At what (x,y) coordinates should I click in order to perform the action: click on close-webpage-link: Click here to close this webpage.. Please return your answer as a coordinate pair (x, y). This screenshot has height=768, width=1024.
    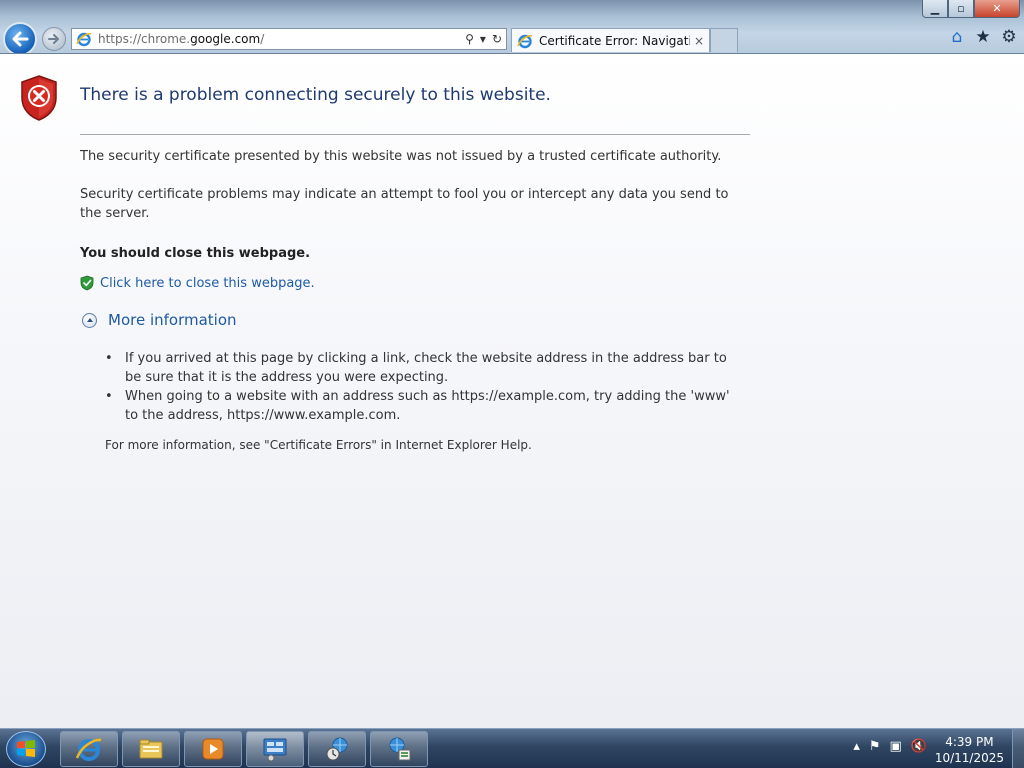
    Looking at the image, I should click on (197, 283).